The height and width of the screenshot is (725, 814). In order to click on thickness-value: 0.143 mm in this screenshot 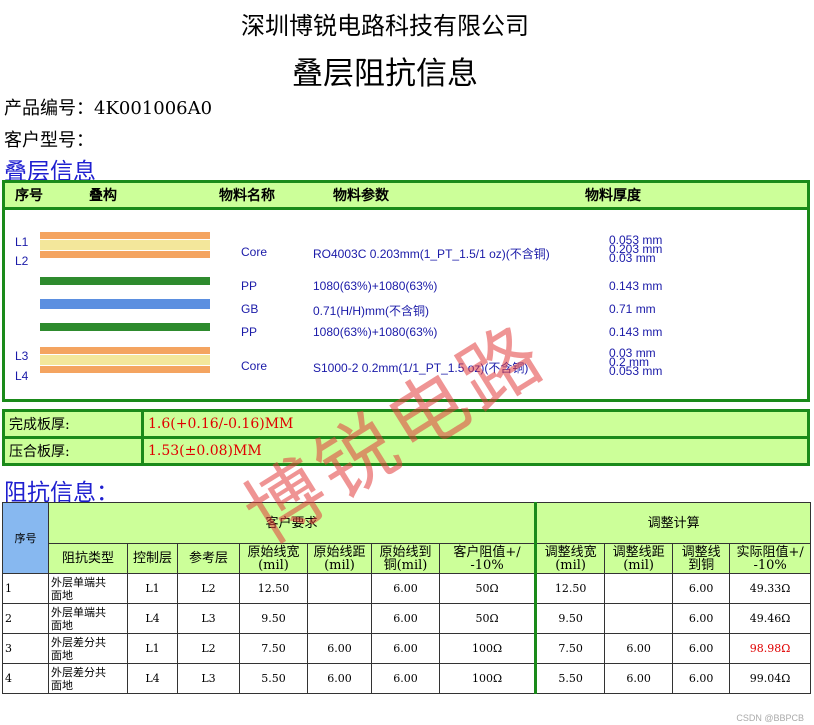, I will do `click(636, 286)`.